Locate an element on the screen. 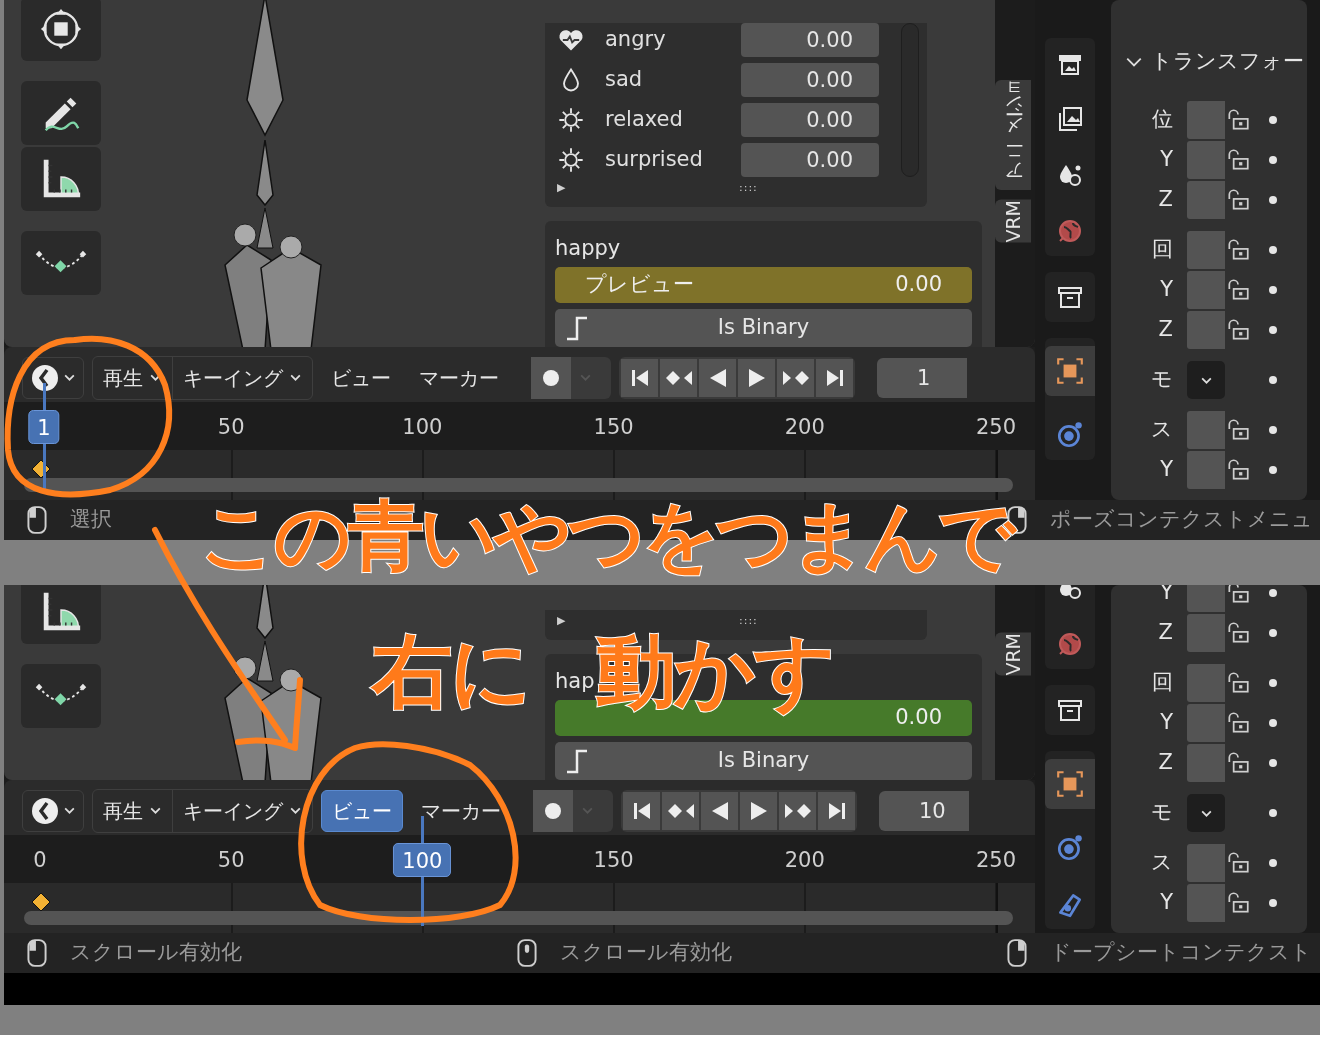  row-label: Z is located at coordinates (1165, 763).